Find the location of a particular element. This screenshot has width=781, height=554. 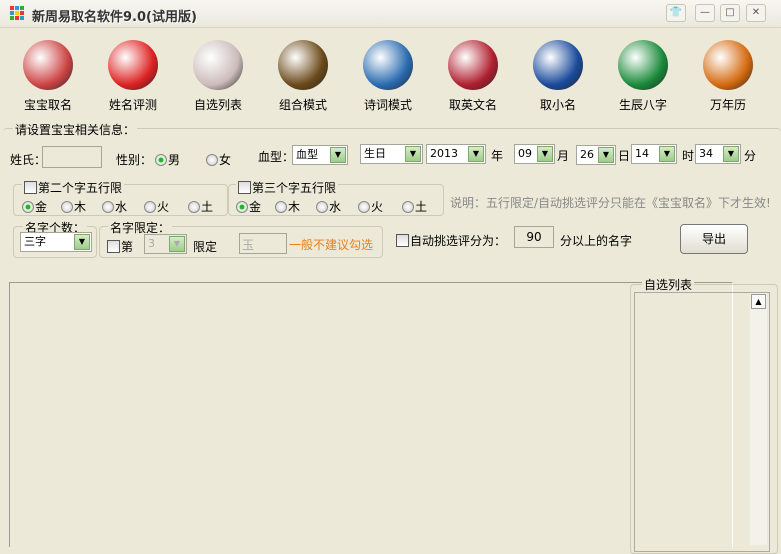

minute-unit: 分 is located at coordinates (750, 156).